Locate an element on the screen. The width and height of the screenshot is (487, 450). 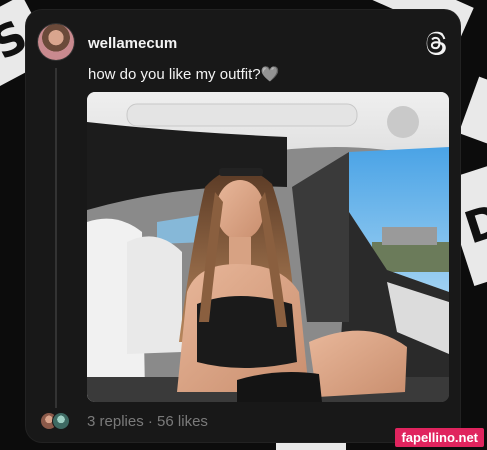
background-tile is located at coordinates (472, 110).